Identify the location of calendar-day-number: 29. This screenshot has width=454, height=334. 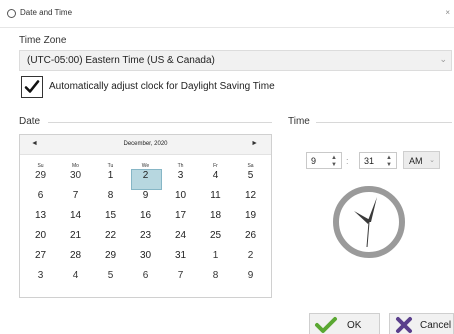
(40, 175).